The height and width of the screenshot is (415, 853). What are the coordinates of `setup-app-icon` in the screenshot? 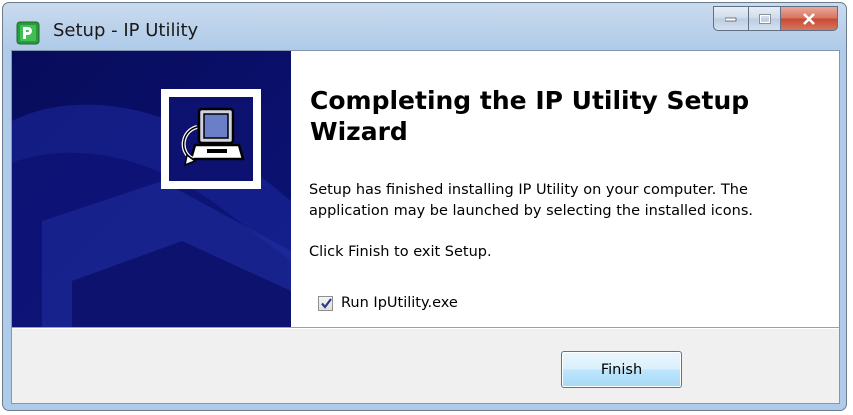 It's located at (28, 33).